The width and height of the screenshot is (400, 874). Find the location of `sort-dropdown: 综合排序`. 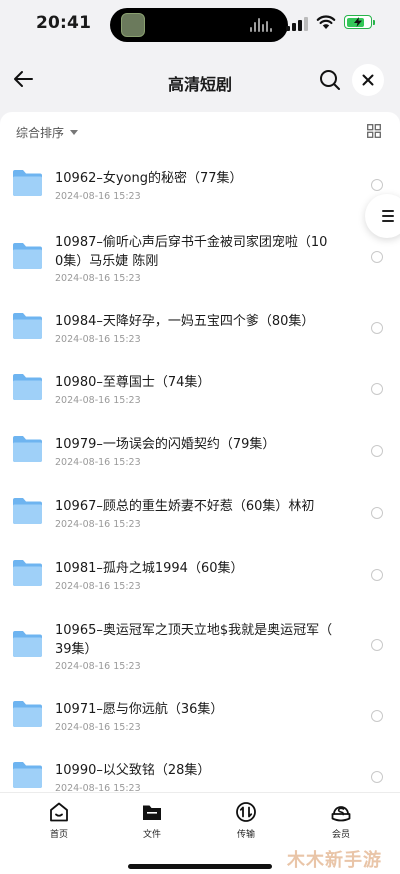

sort-dropdown: 综合排序 is located at coordinates (47, 132).